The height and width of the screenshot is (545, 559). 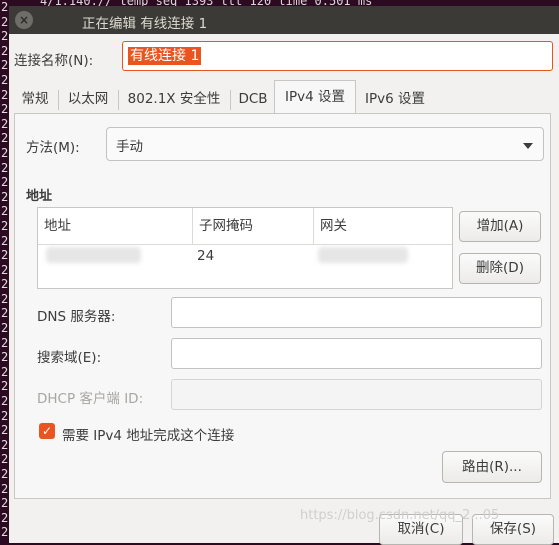 What do you see at coordinates (148, 434) in the screenshot?
I see `require-ipv4-label: 需要 IPv4 地址完成这个连接` at bounding box center [148, 434].